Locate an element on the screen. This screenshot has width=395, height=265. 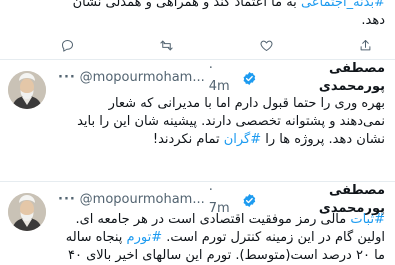
hashtag-link: #بدنه_اجتماعی is located at coordinates (343, 5).